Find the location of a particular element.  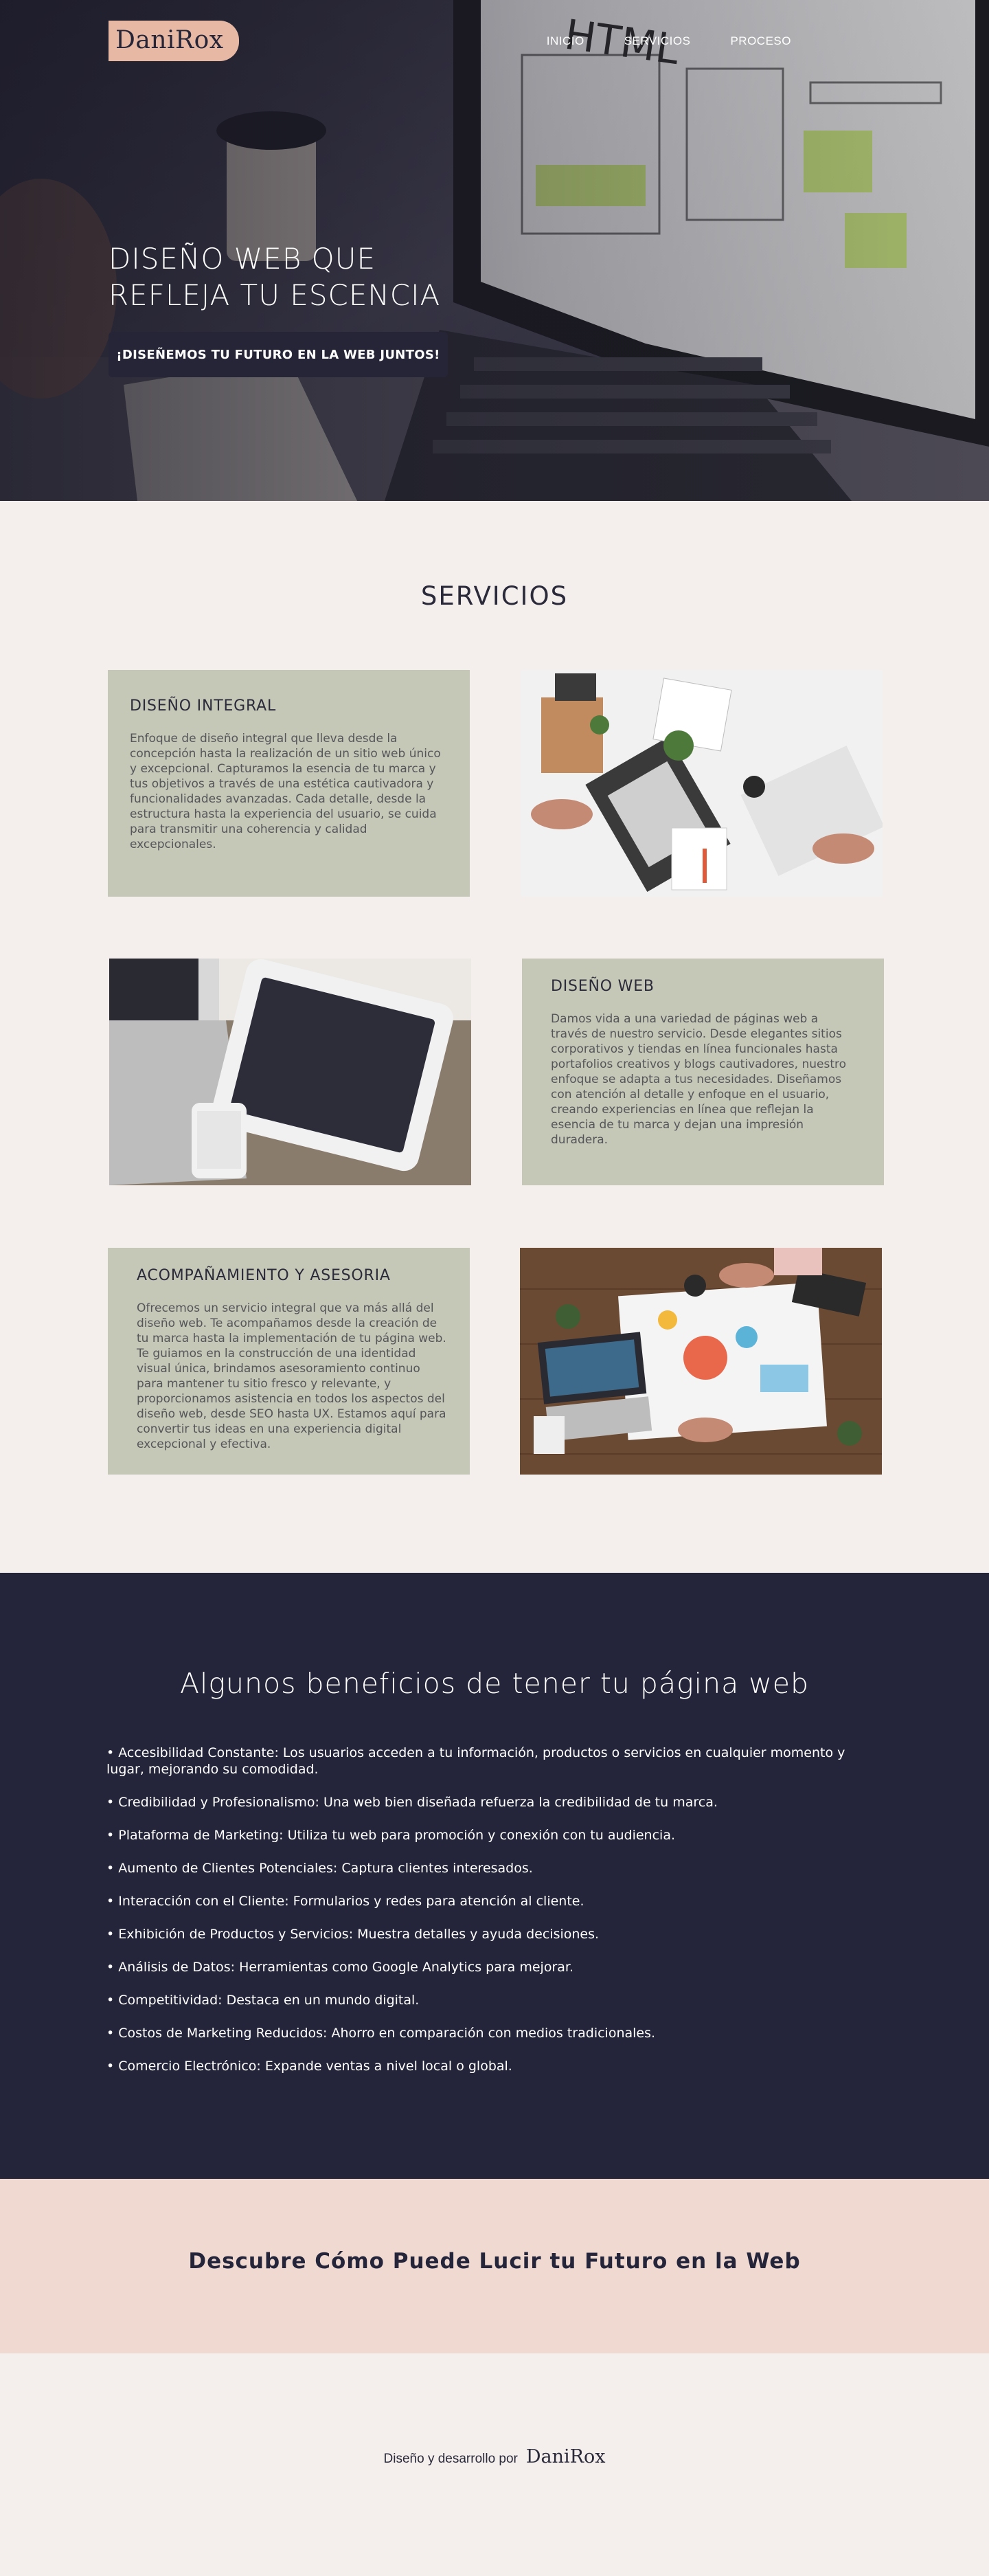

footer: Diseño y desarrollo por DaniRox is located at coordinates (494, 2464).